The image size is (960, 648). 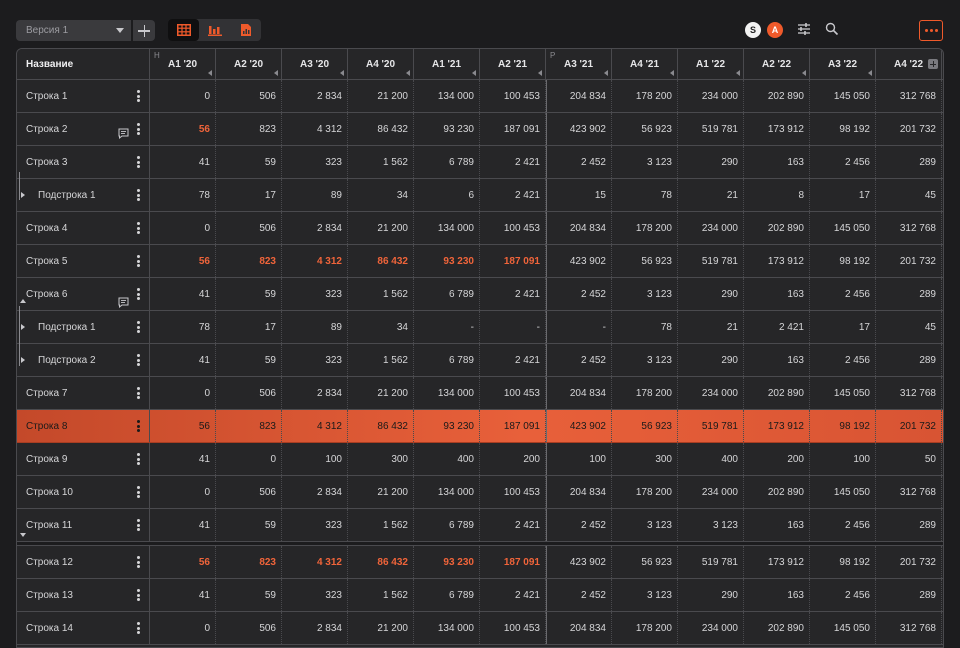 I want to click on table-cell: 300, so click(x=381, y=459).